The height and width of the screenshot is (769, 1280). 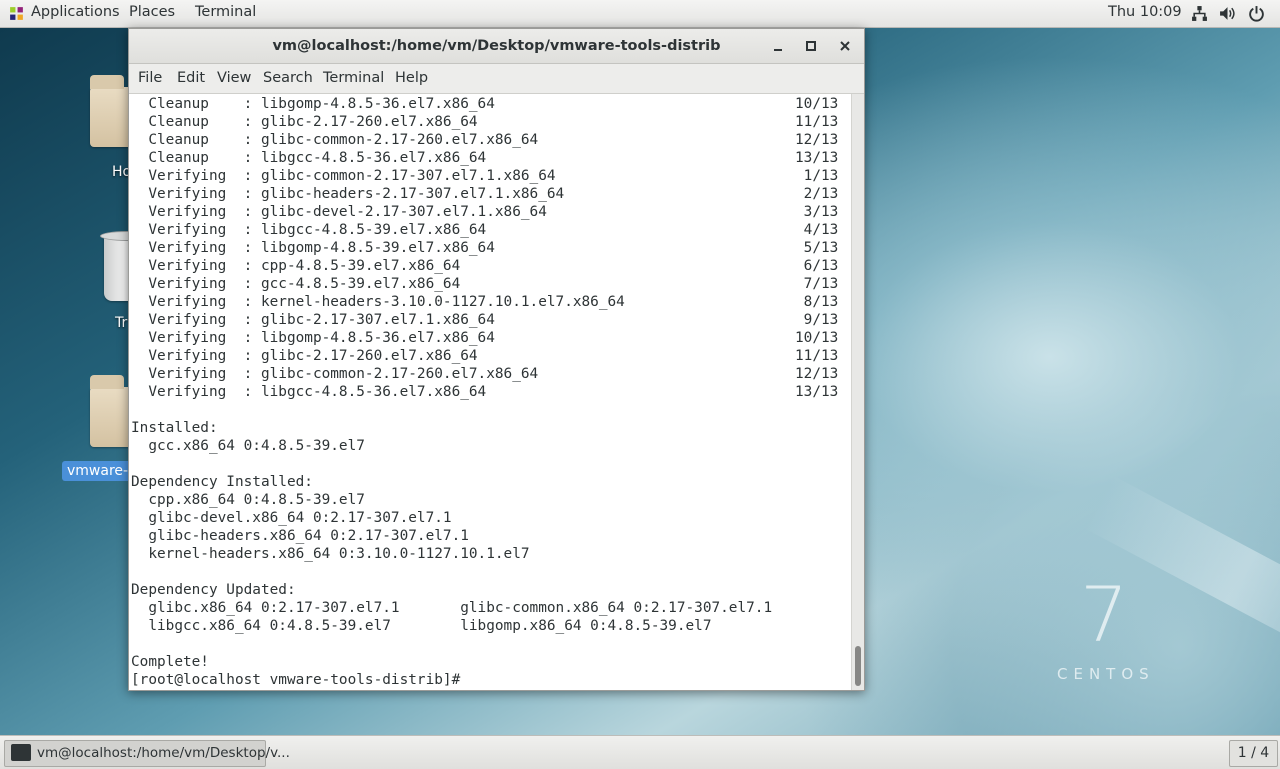 I want to click on terminal-line-text: Complete!, so click(x=170, y=662).